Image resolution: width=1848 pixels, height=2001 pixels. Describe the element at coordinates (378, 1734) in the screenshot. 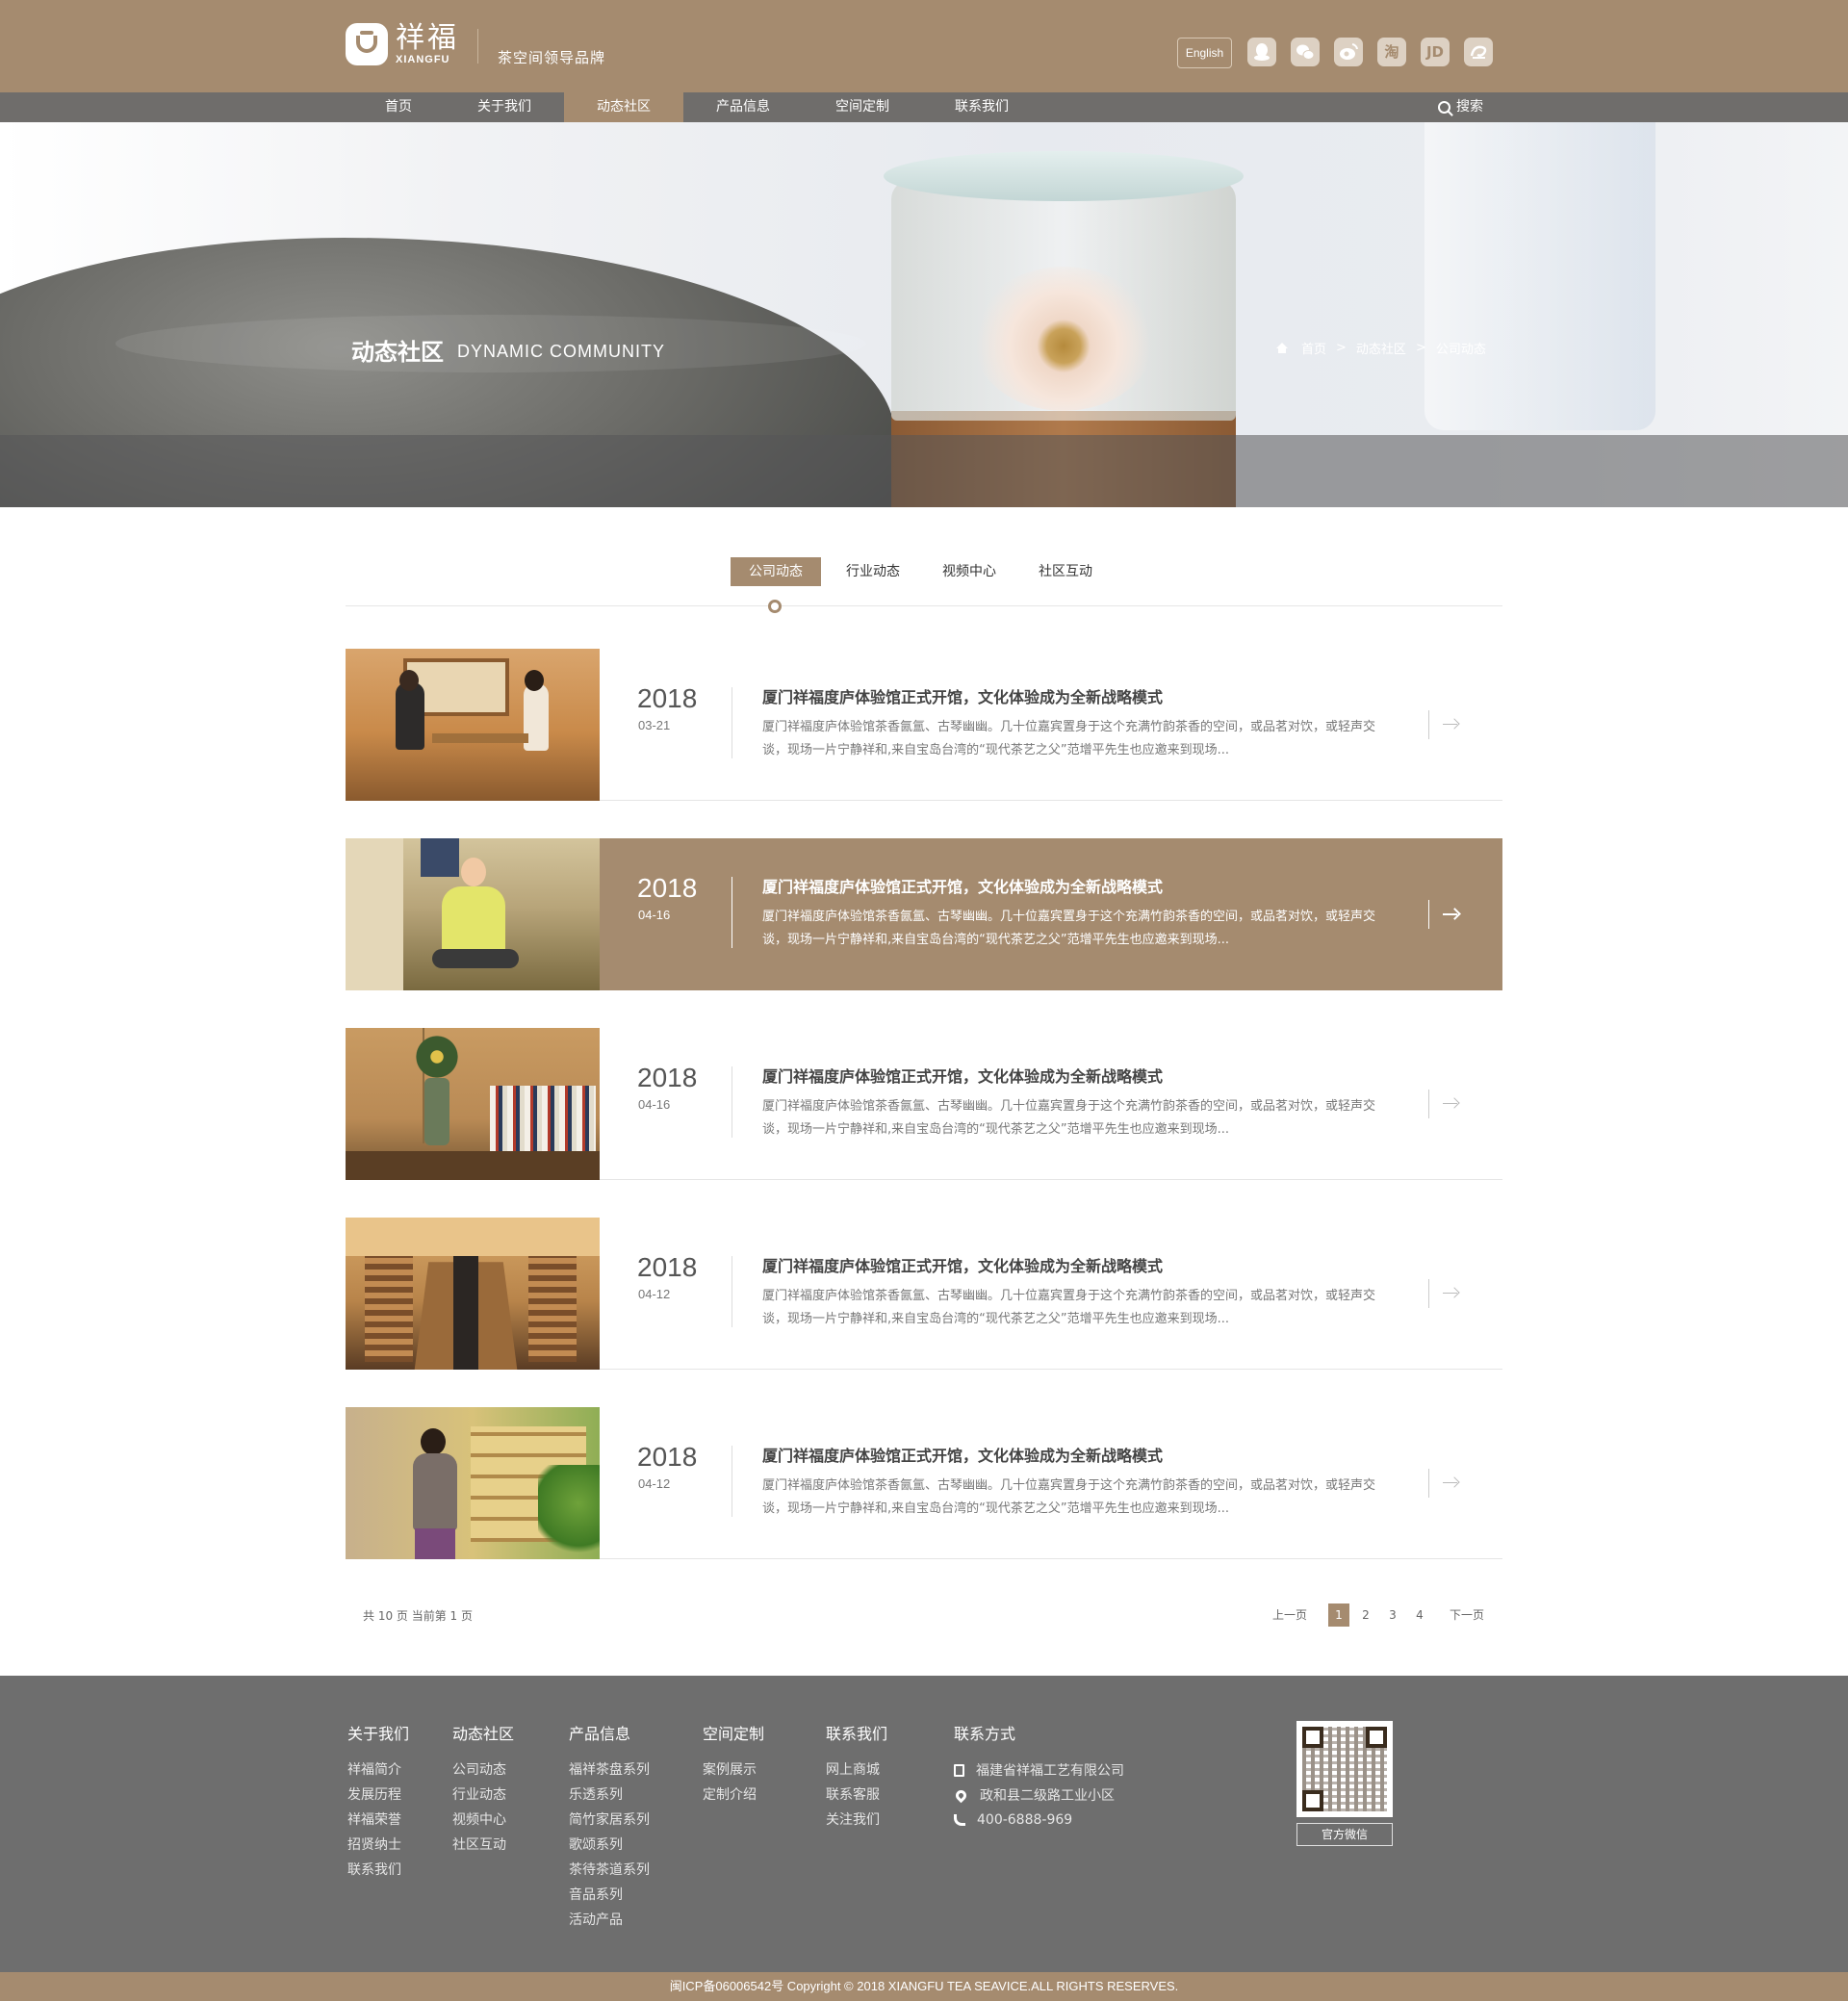

I see `footer-column-title: 关于我们` at that location.